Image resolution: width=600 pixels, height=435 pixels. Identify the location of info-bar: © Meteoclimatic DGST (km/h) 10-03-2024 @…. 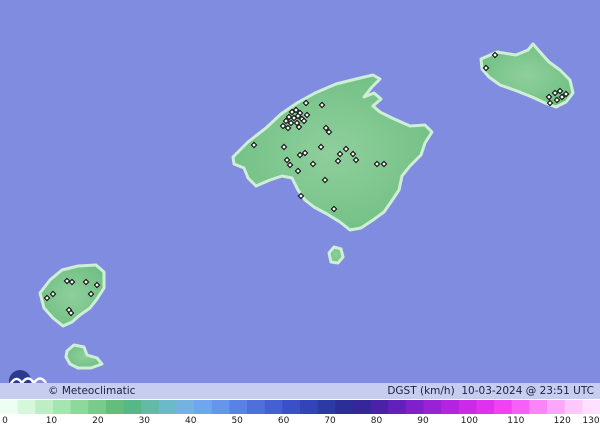
(300, 391).